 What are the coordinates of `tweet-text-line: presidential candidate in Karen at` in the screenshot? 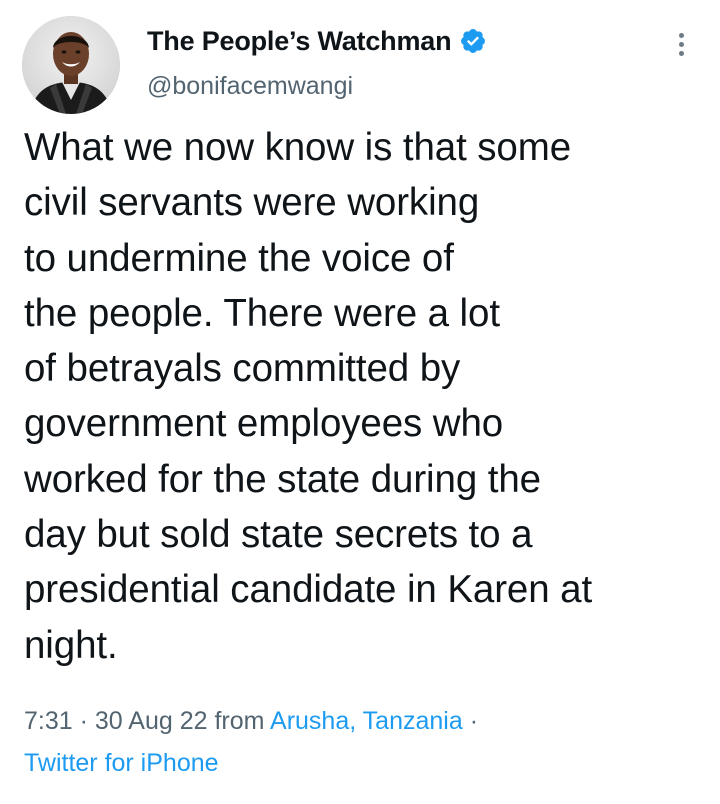 It's located at (308, 590).